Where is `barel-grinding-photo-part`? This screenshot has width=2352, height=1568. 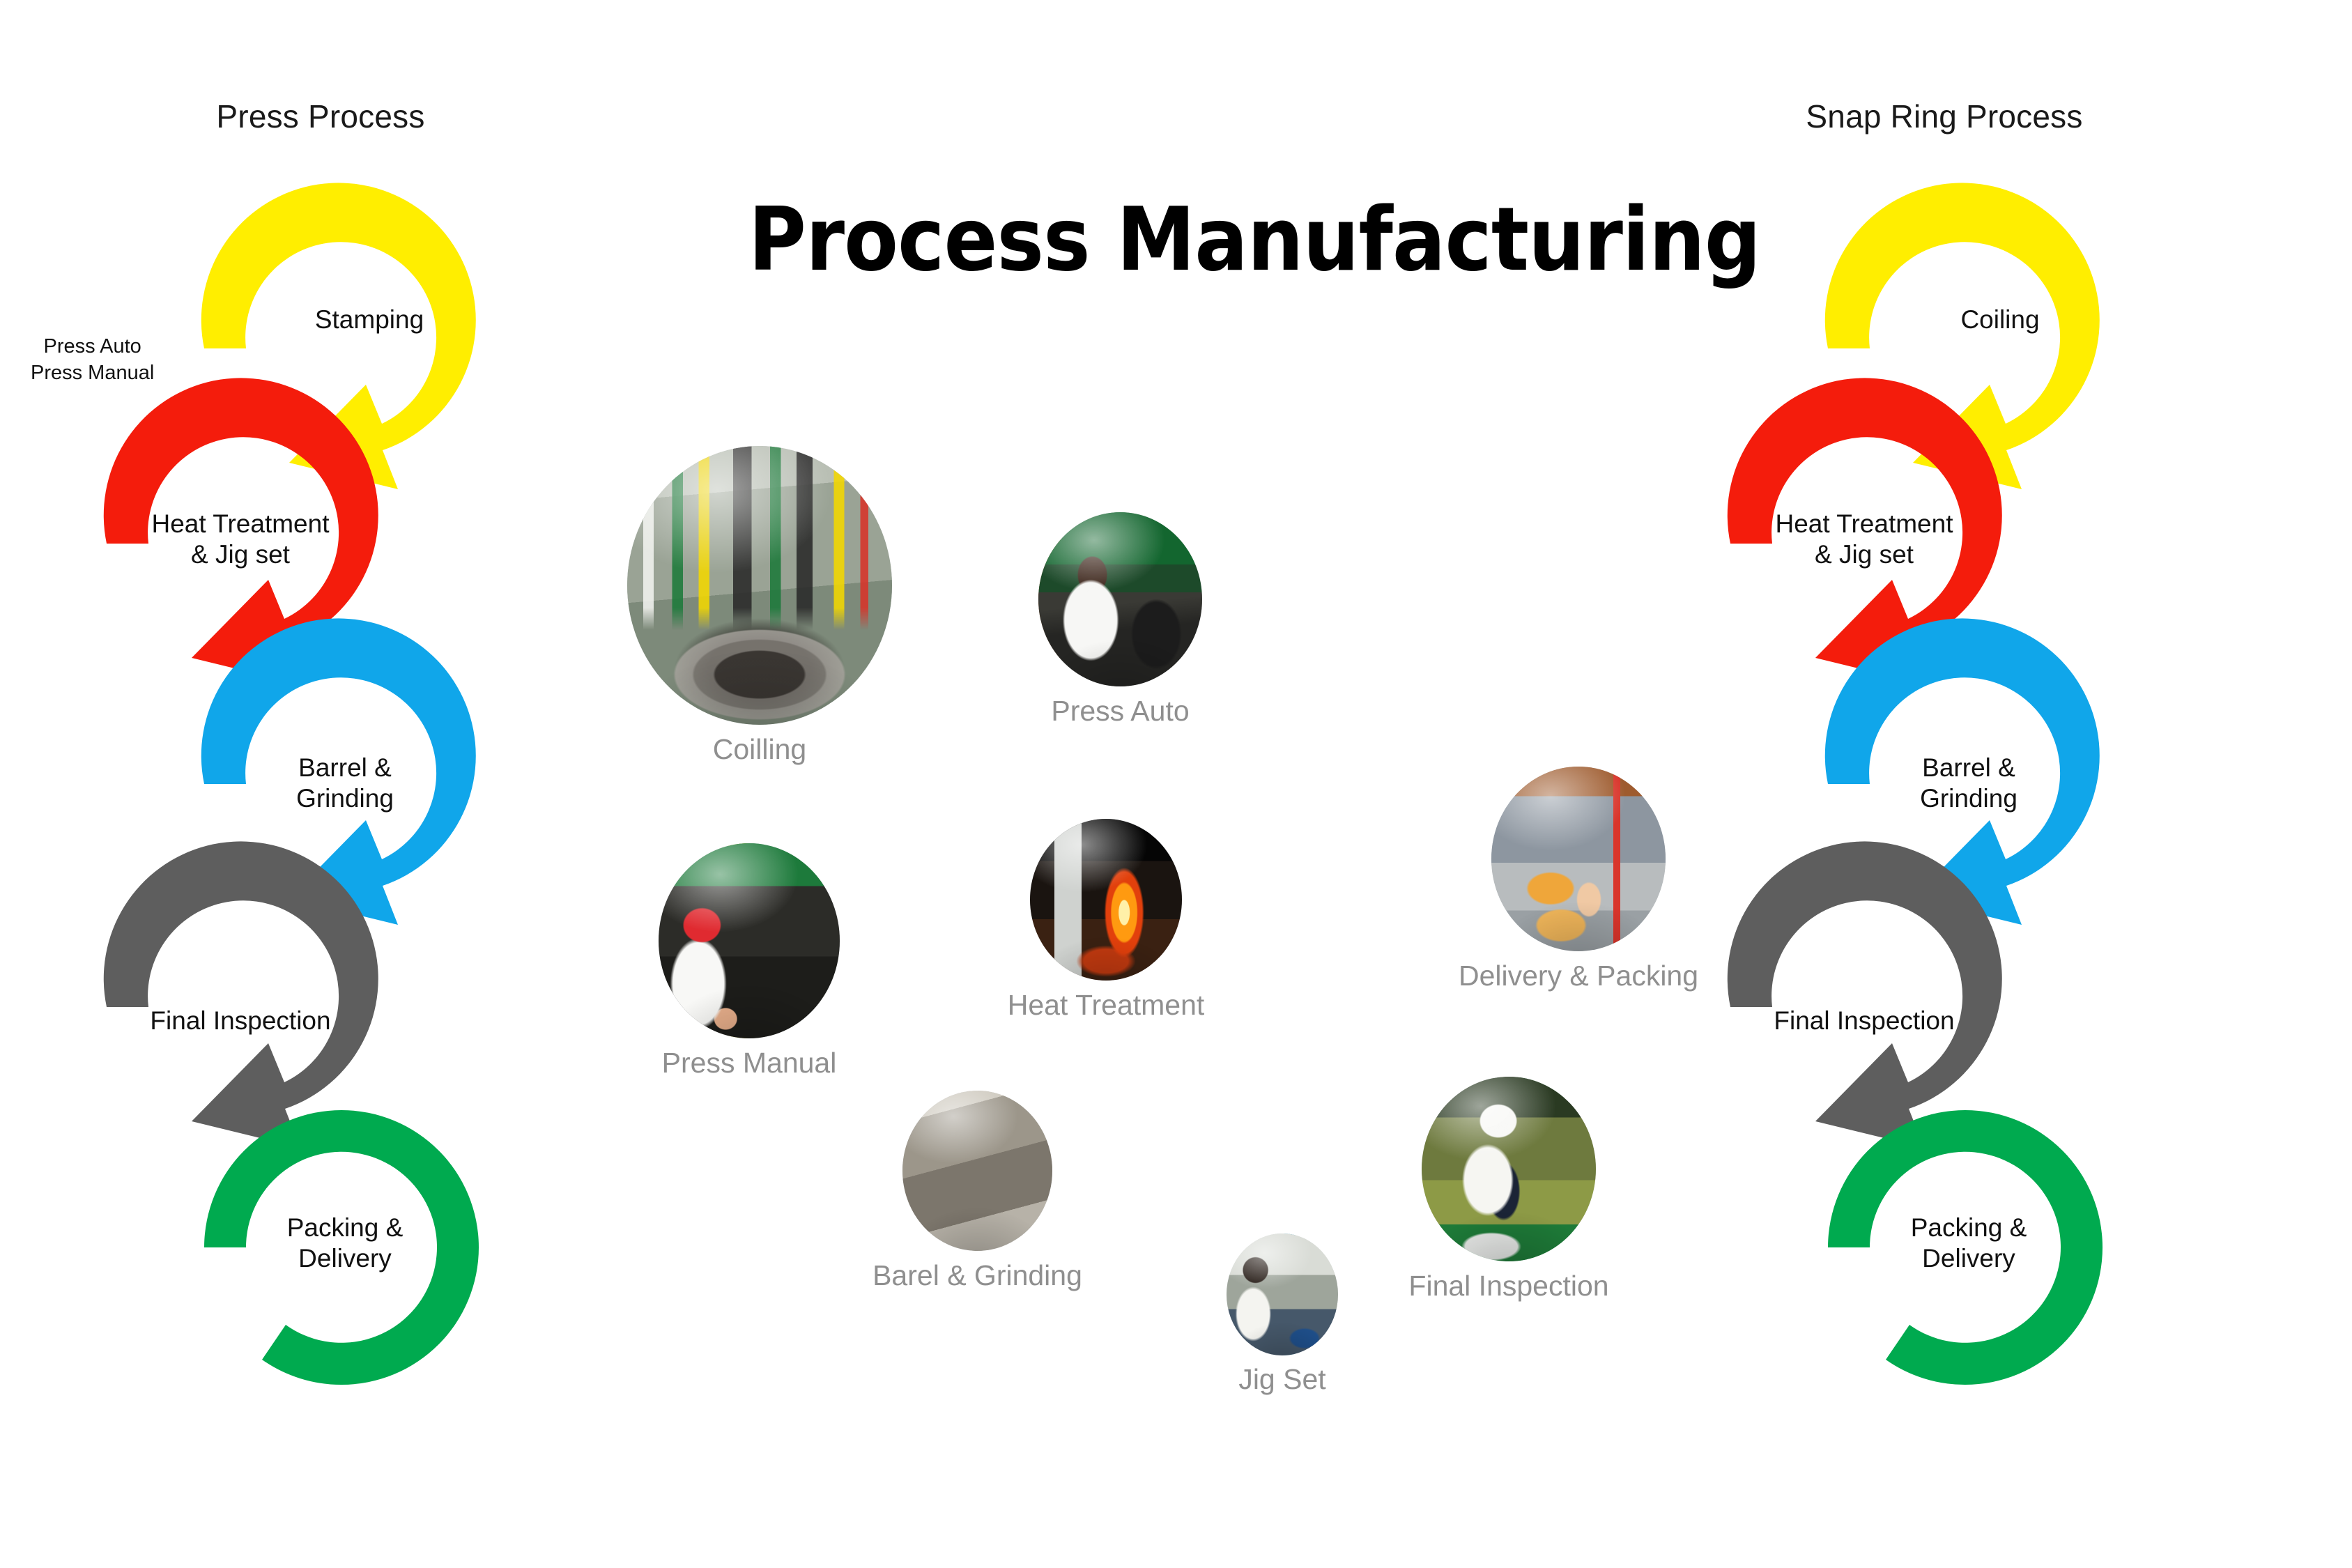 barel-grinding-photo-part is located at coordinates (977, 1171).